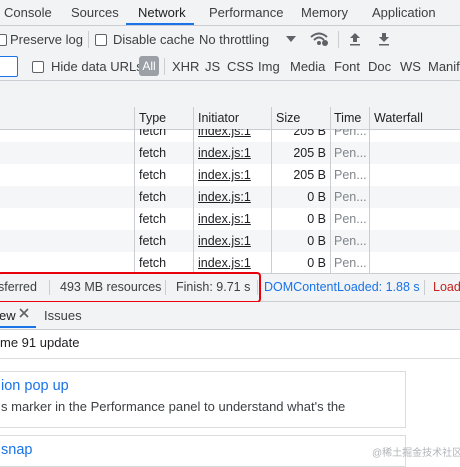  I want to click on preserve-log-checkbox, so click(3, 40).